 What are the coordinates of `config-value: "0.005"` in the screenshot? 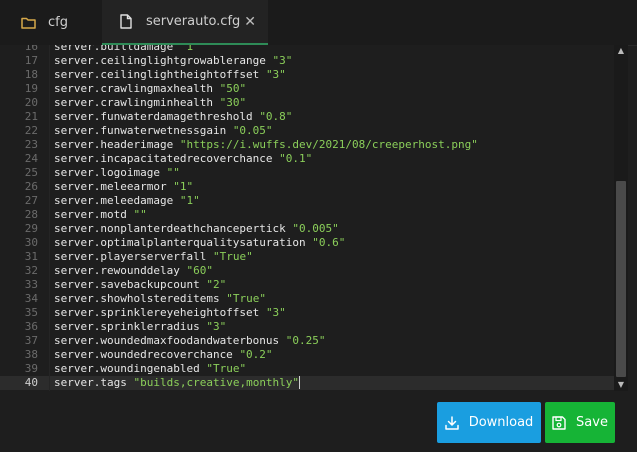 It's located at (315, 228).